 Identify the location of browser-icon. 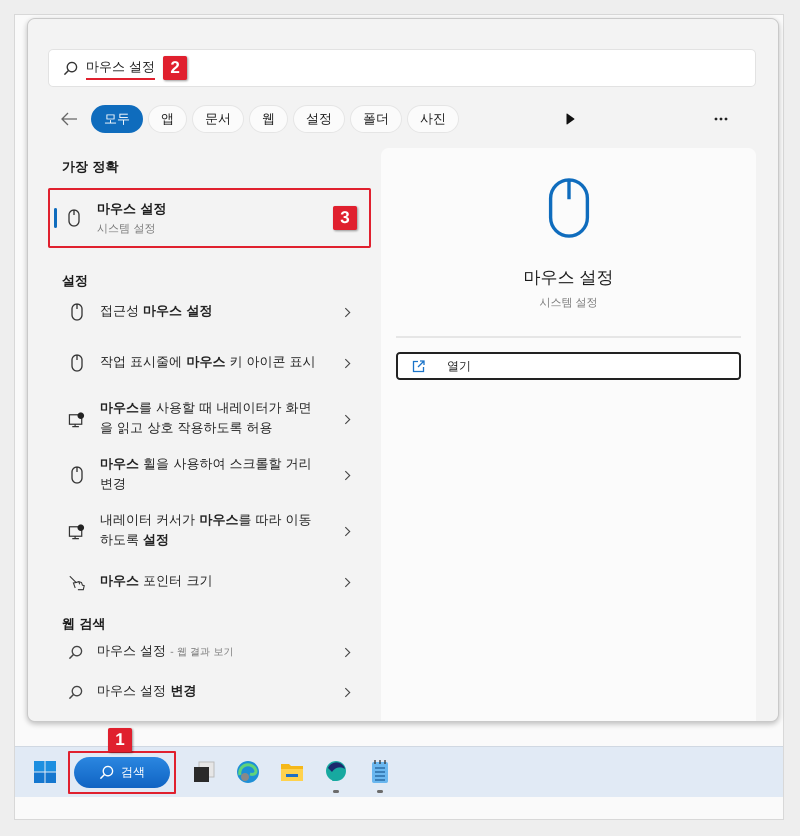
(248, 772).